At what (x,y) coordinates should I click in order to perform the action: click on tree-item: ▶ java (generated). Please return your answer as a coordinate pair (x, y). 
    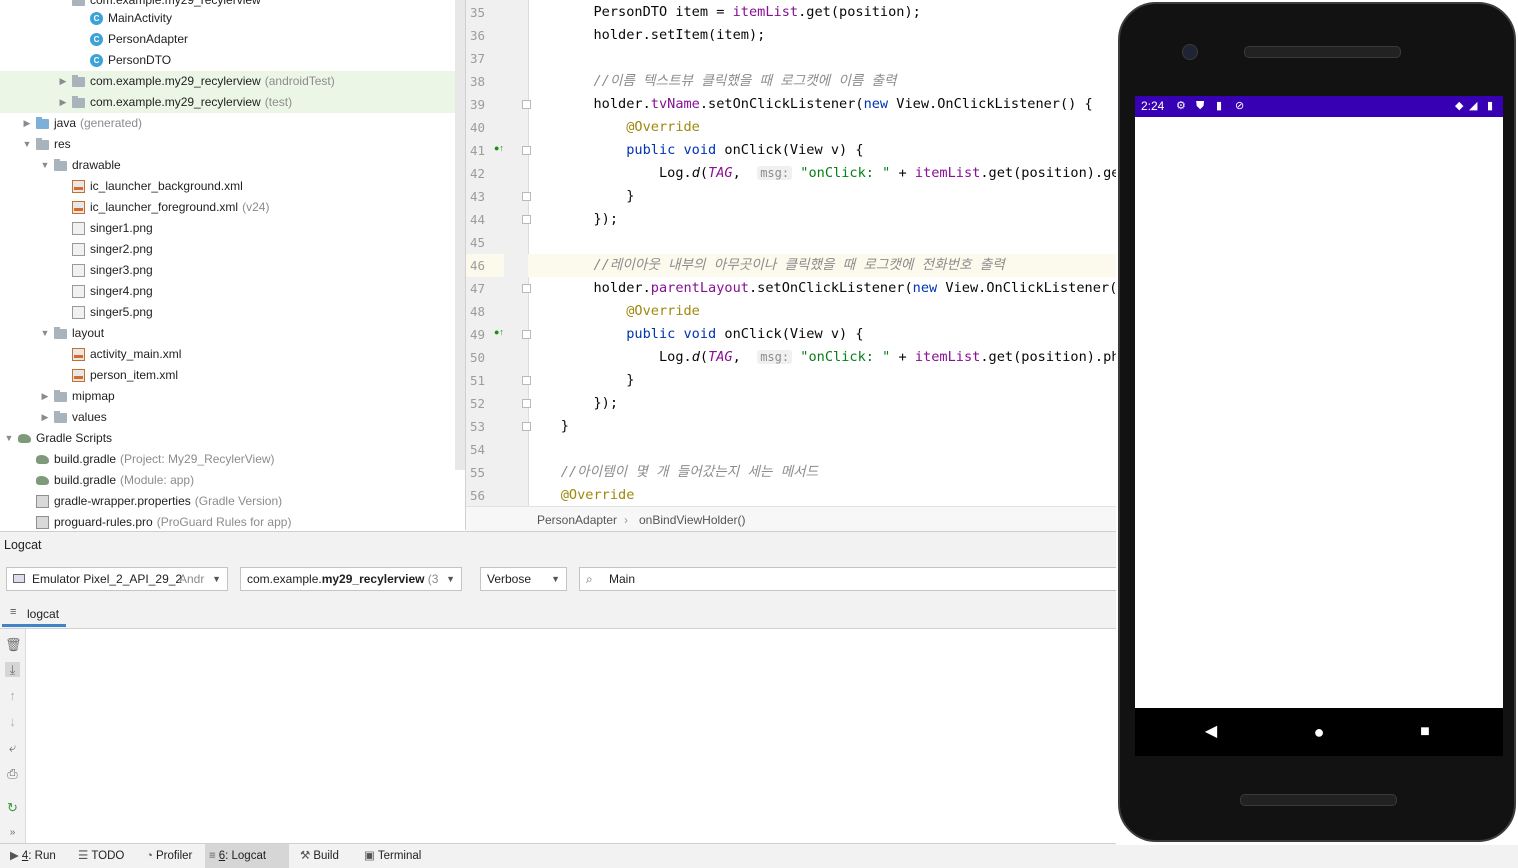
    Looking at the image, I should click on (227, 123).